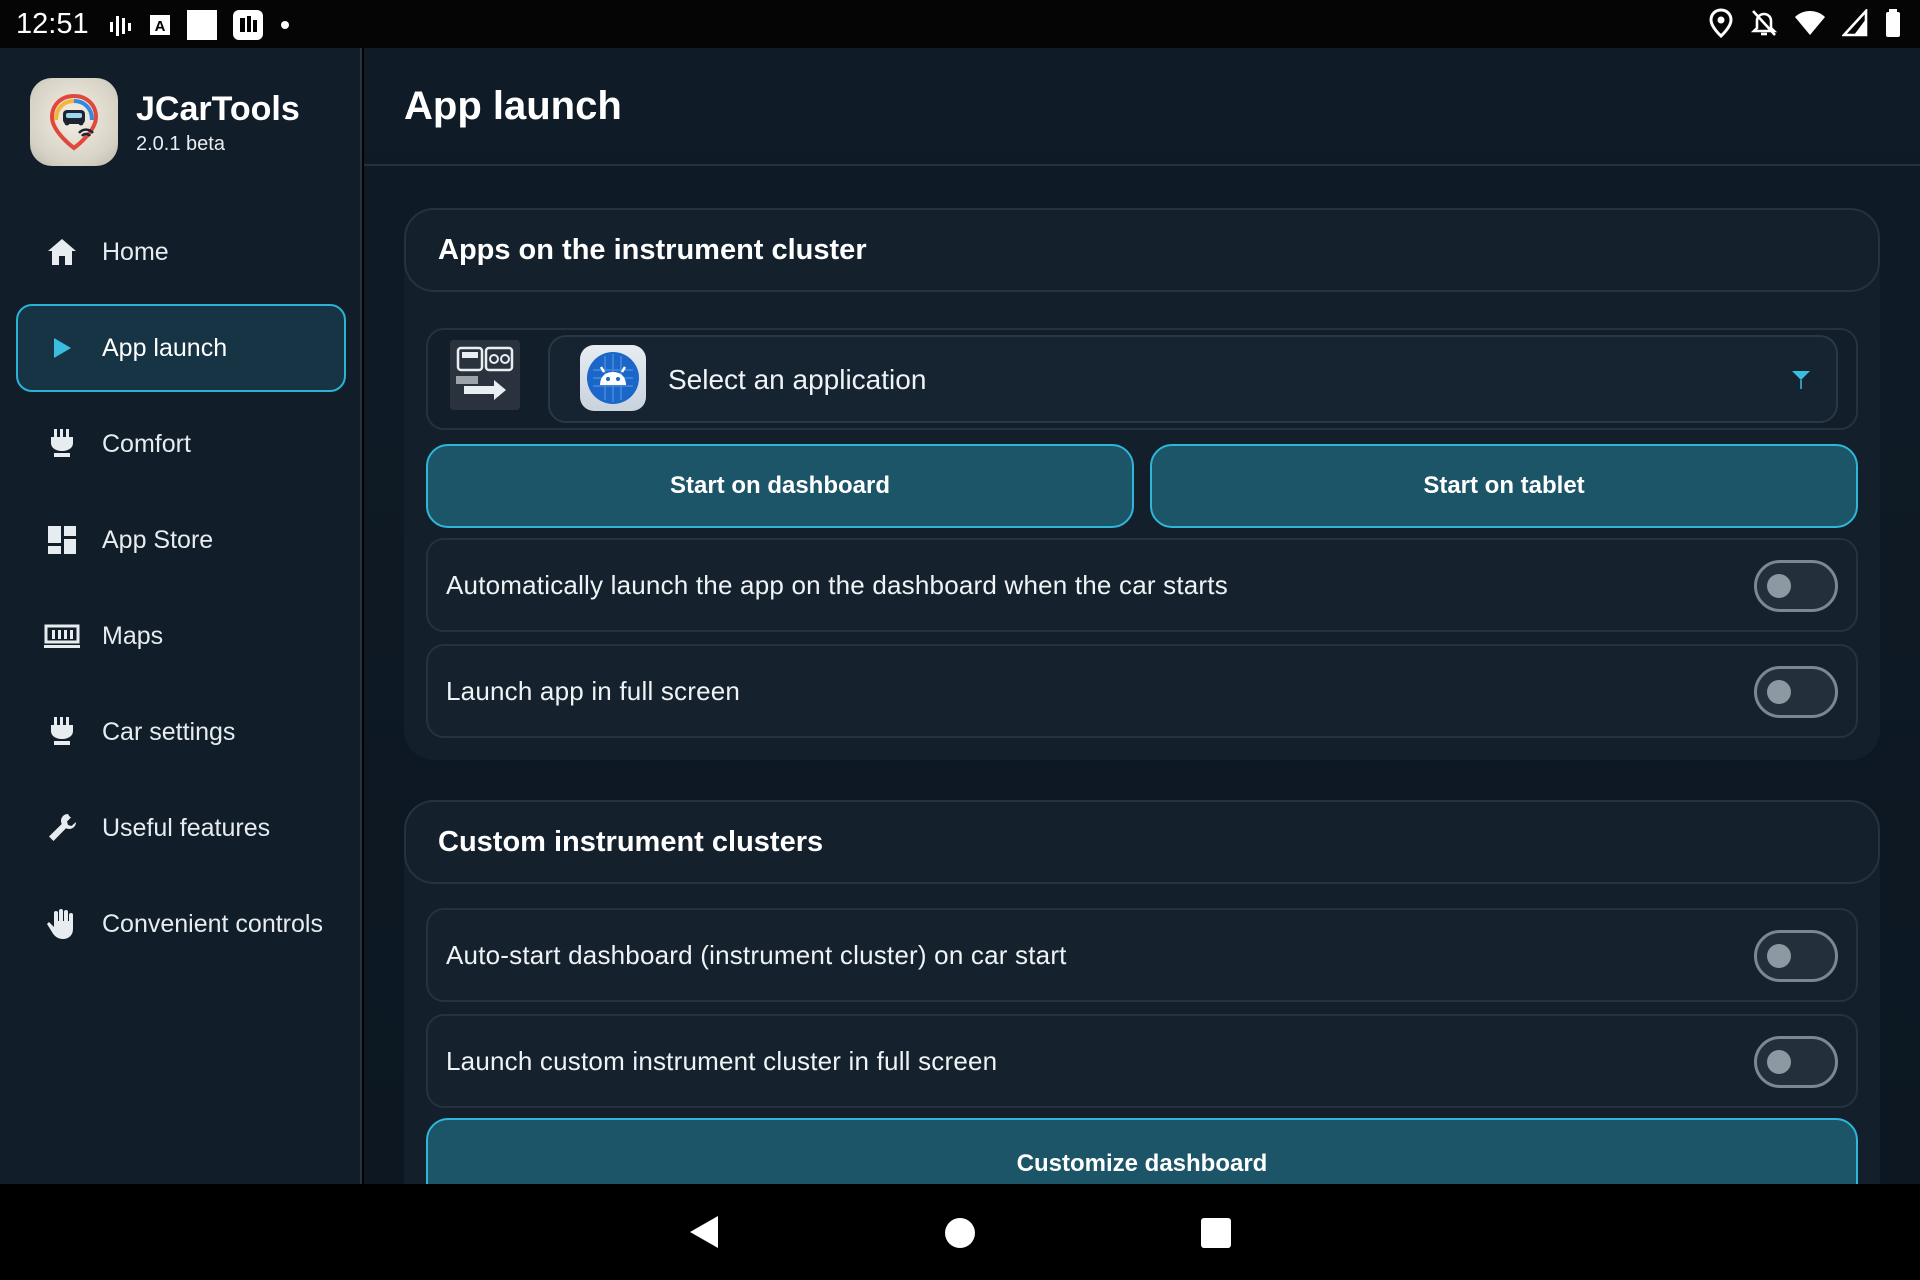 Image resolution: width=1920 pixels, height=1280 pixels. I want to click on system-nav-bar, so click(960, 1232).